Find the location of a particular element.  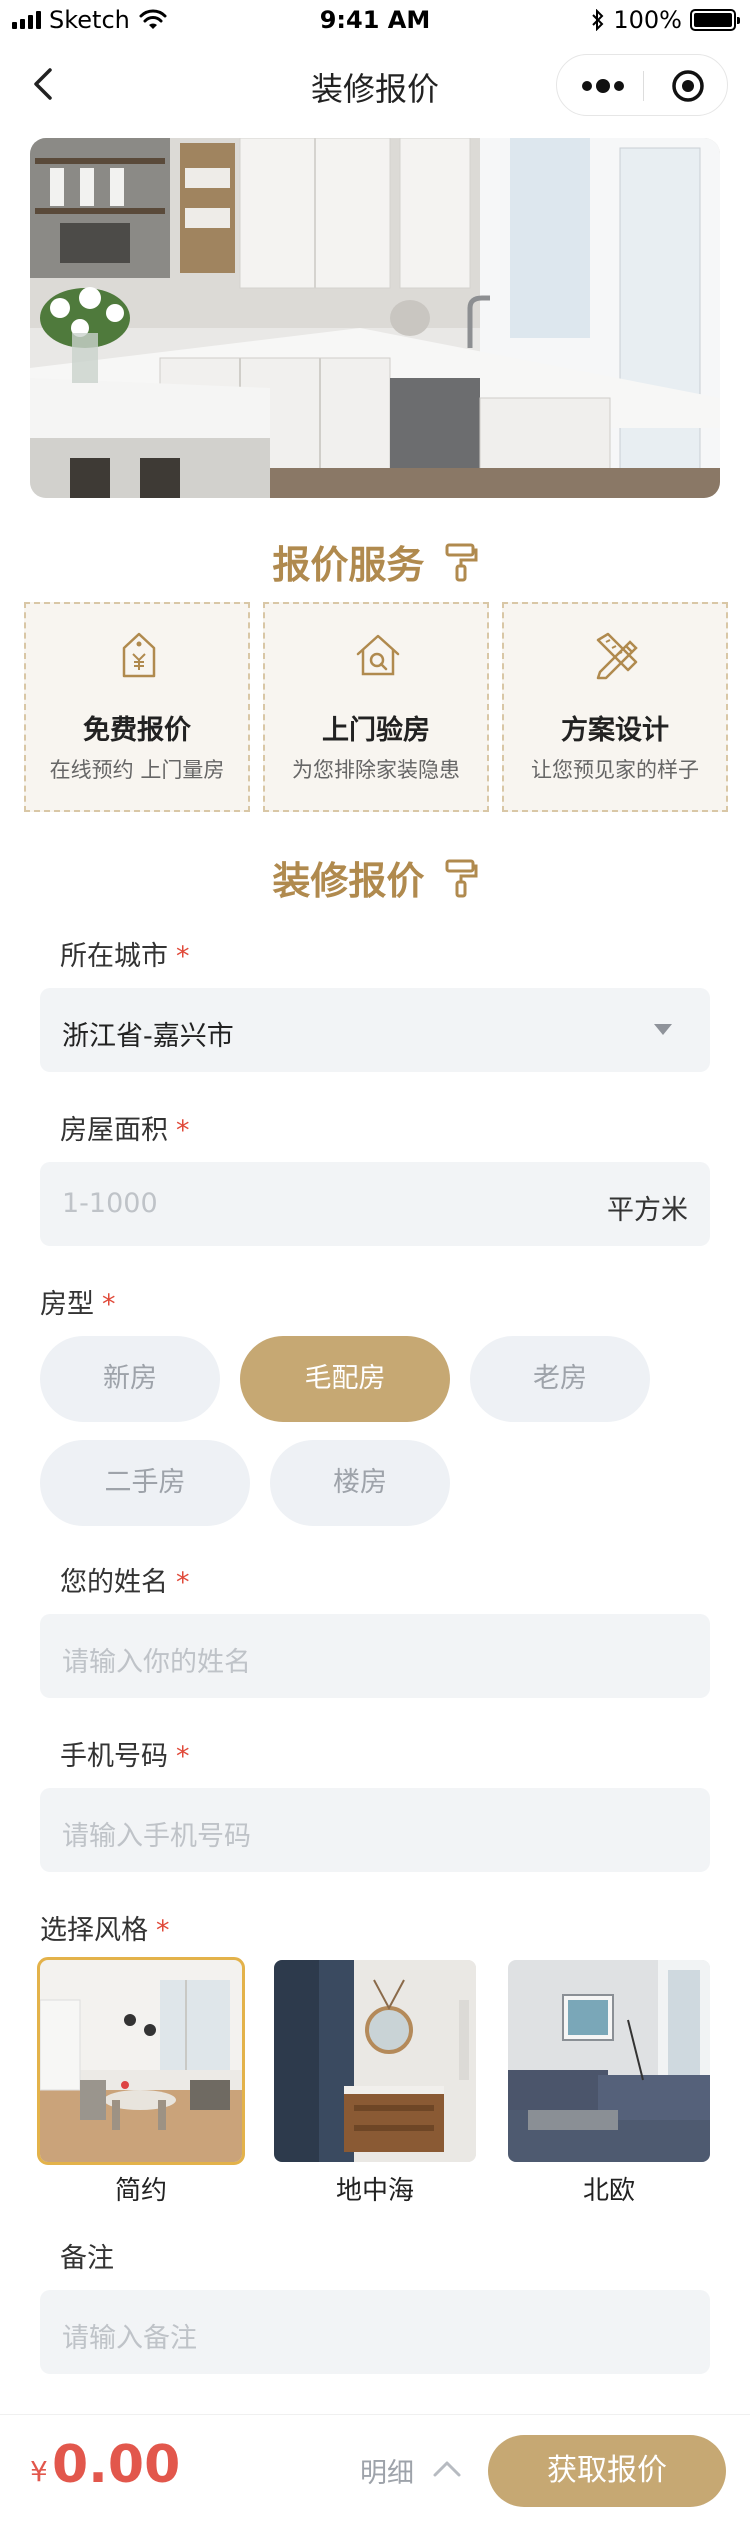

battery-percent: 100% is located at coordinates (647, 20).